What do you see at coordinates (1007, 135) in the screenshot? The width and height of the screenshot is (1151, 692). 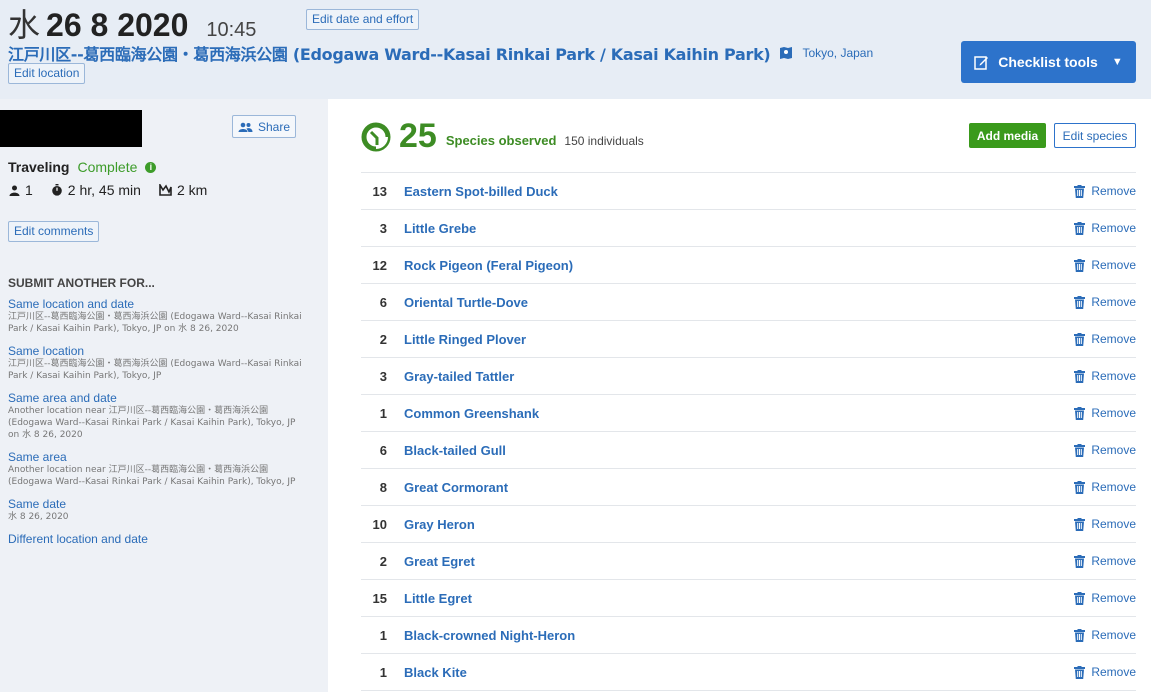 I see `add-media-button: Add media` at bounding box center [1007, 135].